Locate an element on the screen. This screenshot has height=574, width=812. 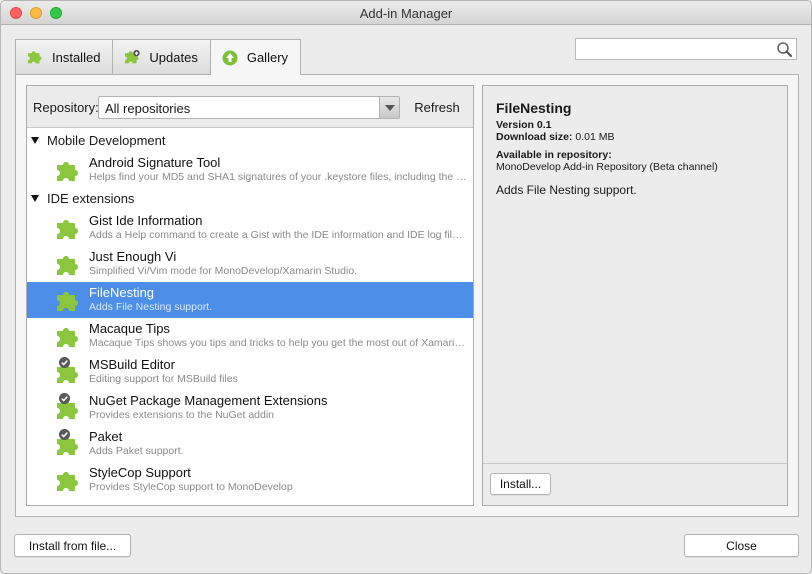
repository-select: All repositories is located at coordinates (249, 107).